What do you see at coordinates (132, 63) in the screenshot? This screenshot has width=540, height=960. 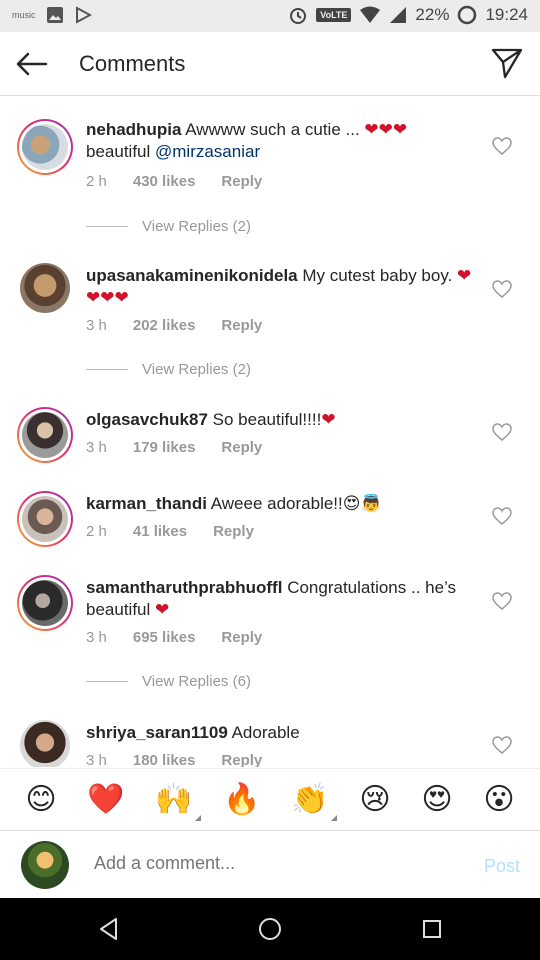 I see `page-title: Comments` at bounding box center [132, 63].